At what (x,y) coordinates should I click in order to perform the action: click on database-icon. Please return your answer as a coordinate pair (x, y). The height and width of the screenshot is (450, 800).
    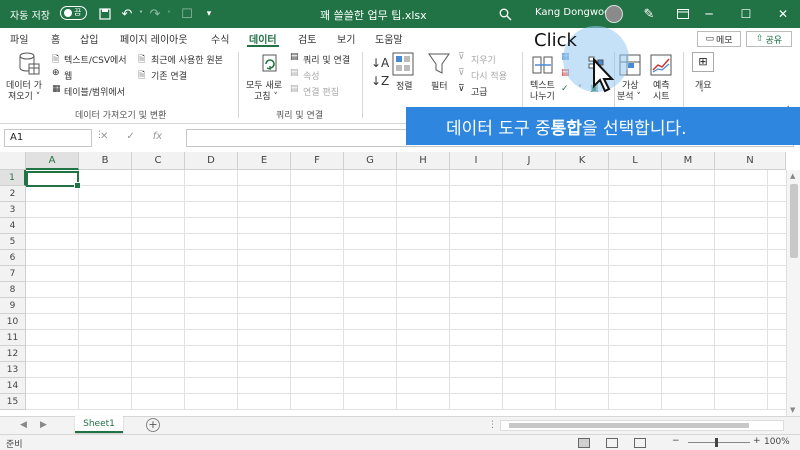
    Looking at the image, I should click on (29, 65).